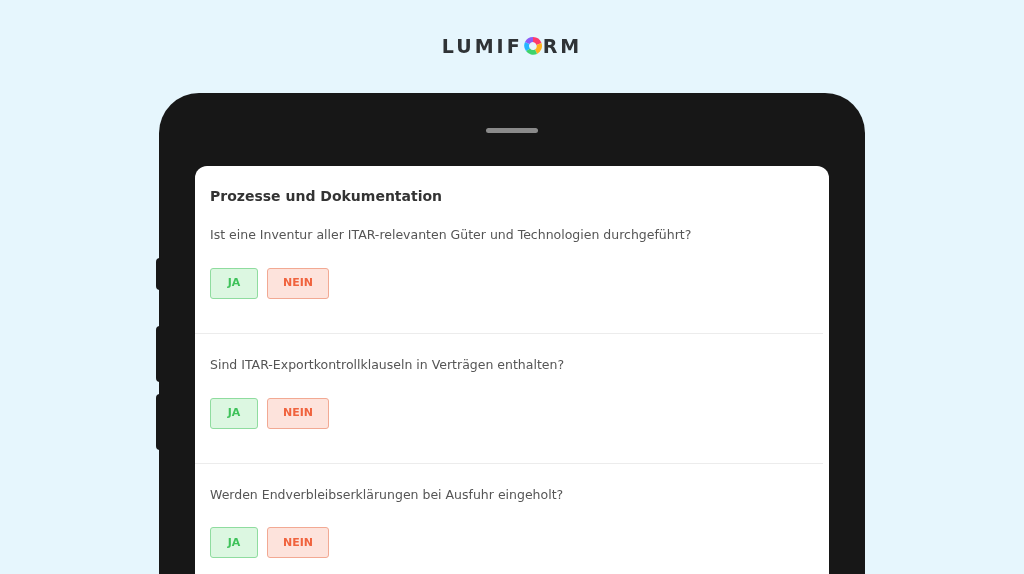 The width and height of the screenshot is (1024, 574). I want to click on question-text: Ist eine Inventur aller ITAR-relevanten Güter und Technologien durchgeführt?, so click(451, 235).